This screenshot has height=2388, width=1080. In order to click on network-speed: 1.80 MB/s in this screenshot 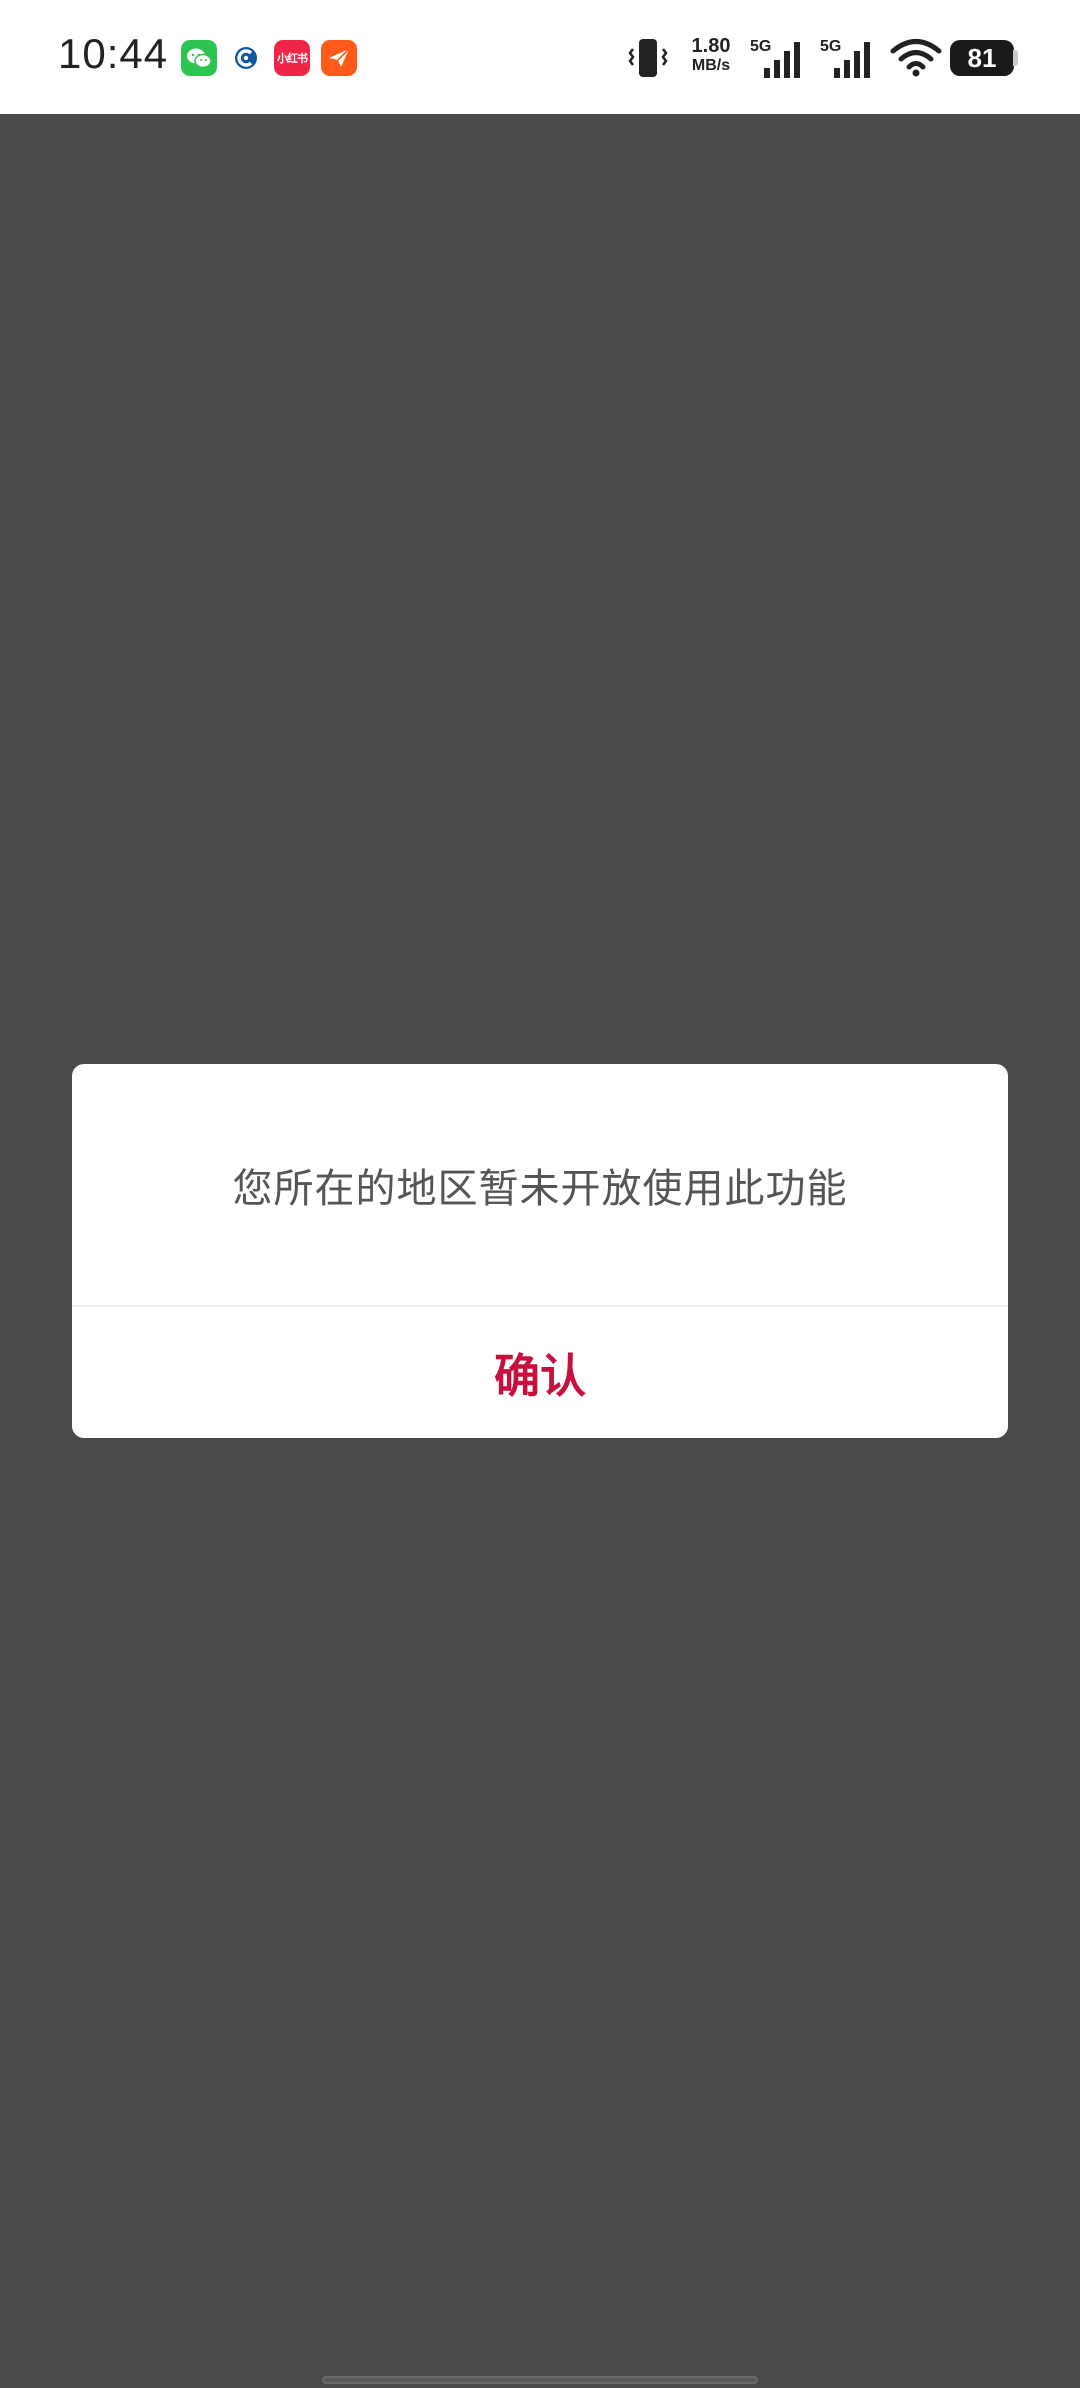, I will do `click(711, 55)`.